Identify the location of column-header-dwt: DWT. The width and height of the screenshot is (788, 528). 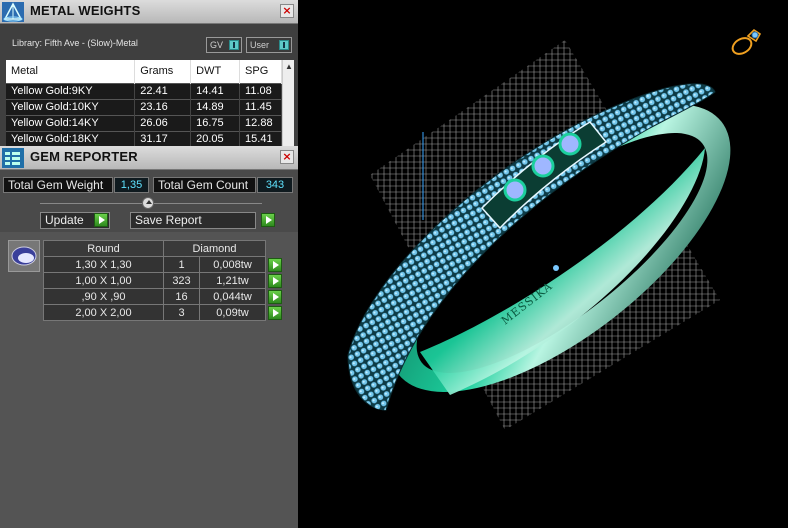
(215, 71).